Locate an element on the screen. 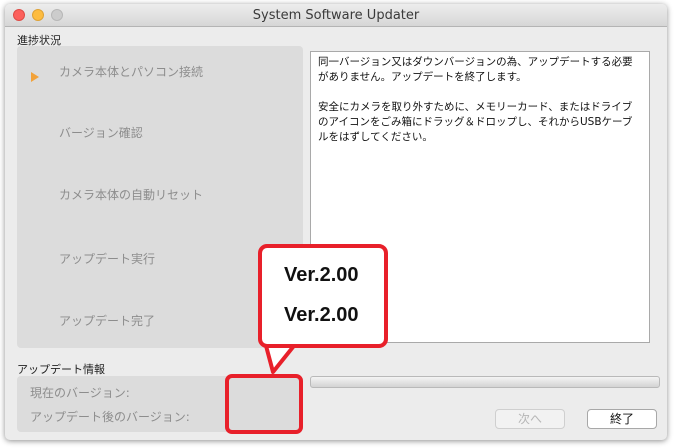 This screenshot has height=448, width=674. step-auto-reset: カメラ本体の自動リセット is located at coordinates (131, 195).